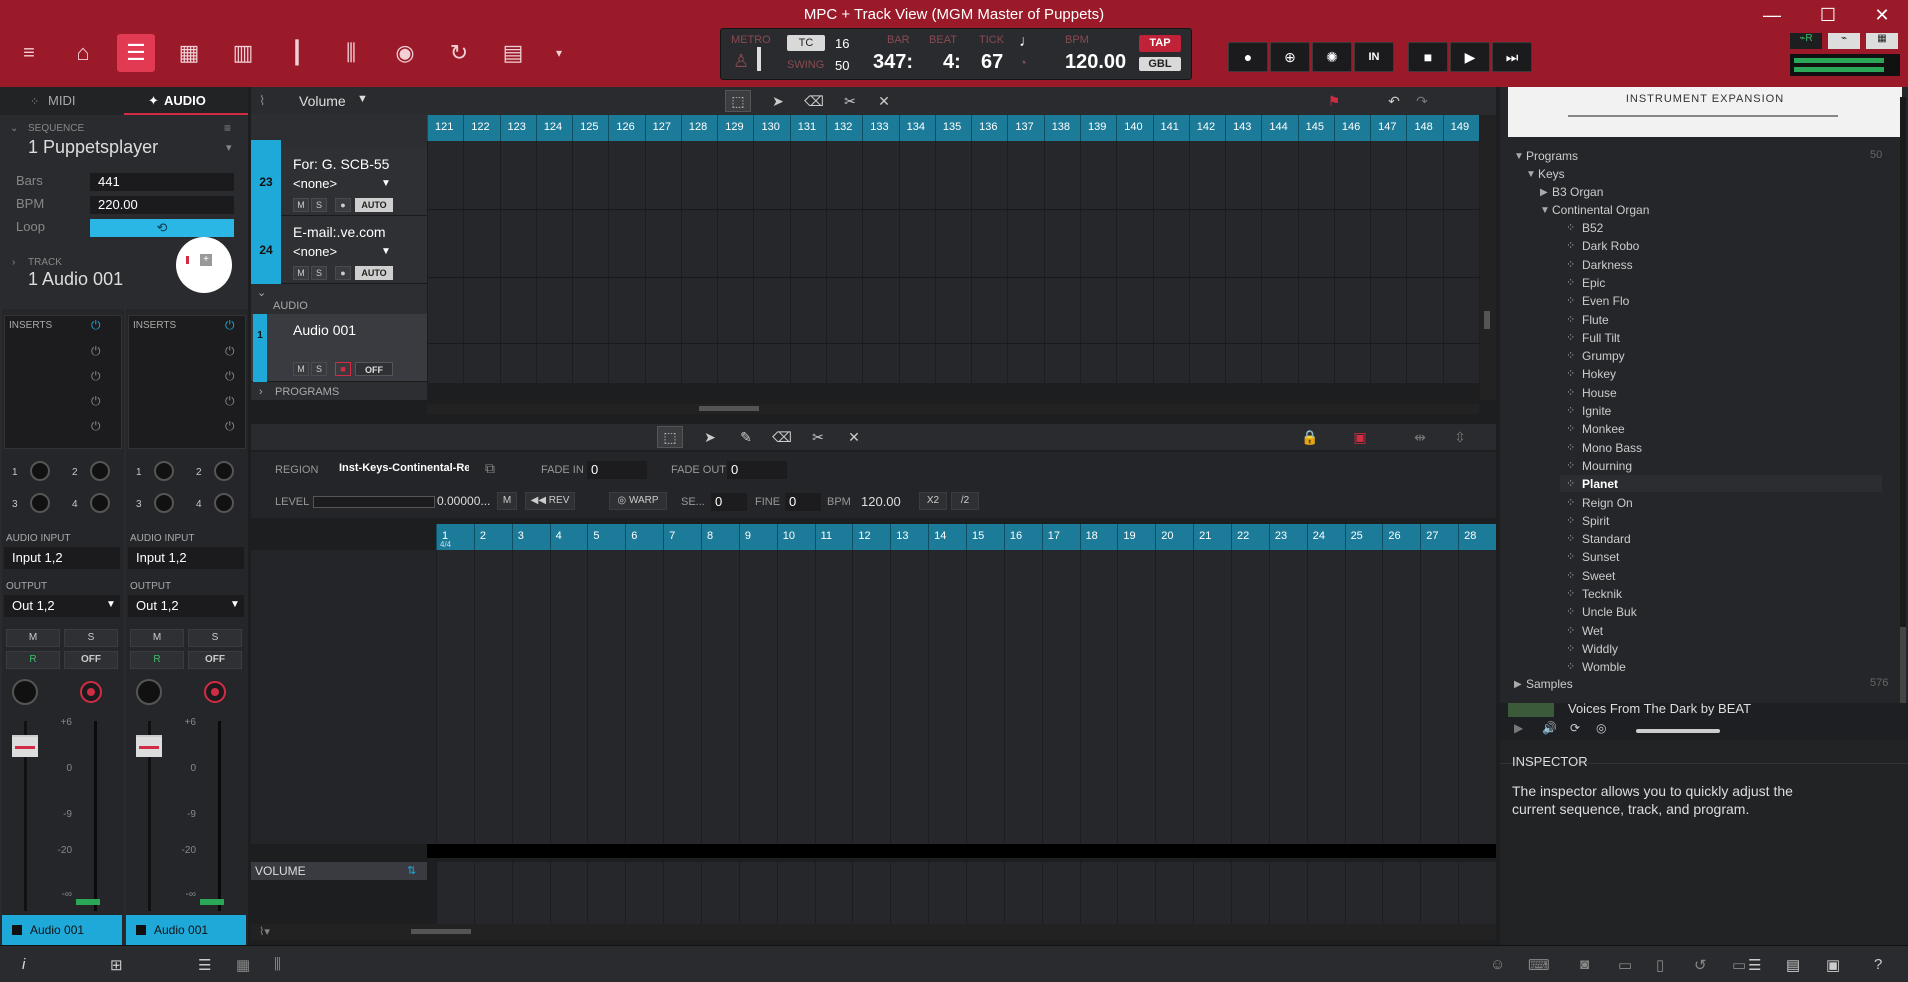 This screenshot has width=1908, height=982. Describe the element at coordinates (1552, 156) in the screenshot. I see `programs-folder: Programs` at that location.